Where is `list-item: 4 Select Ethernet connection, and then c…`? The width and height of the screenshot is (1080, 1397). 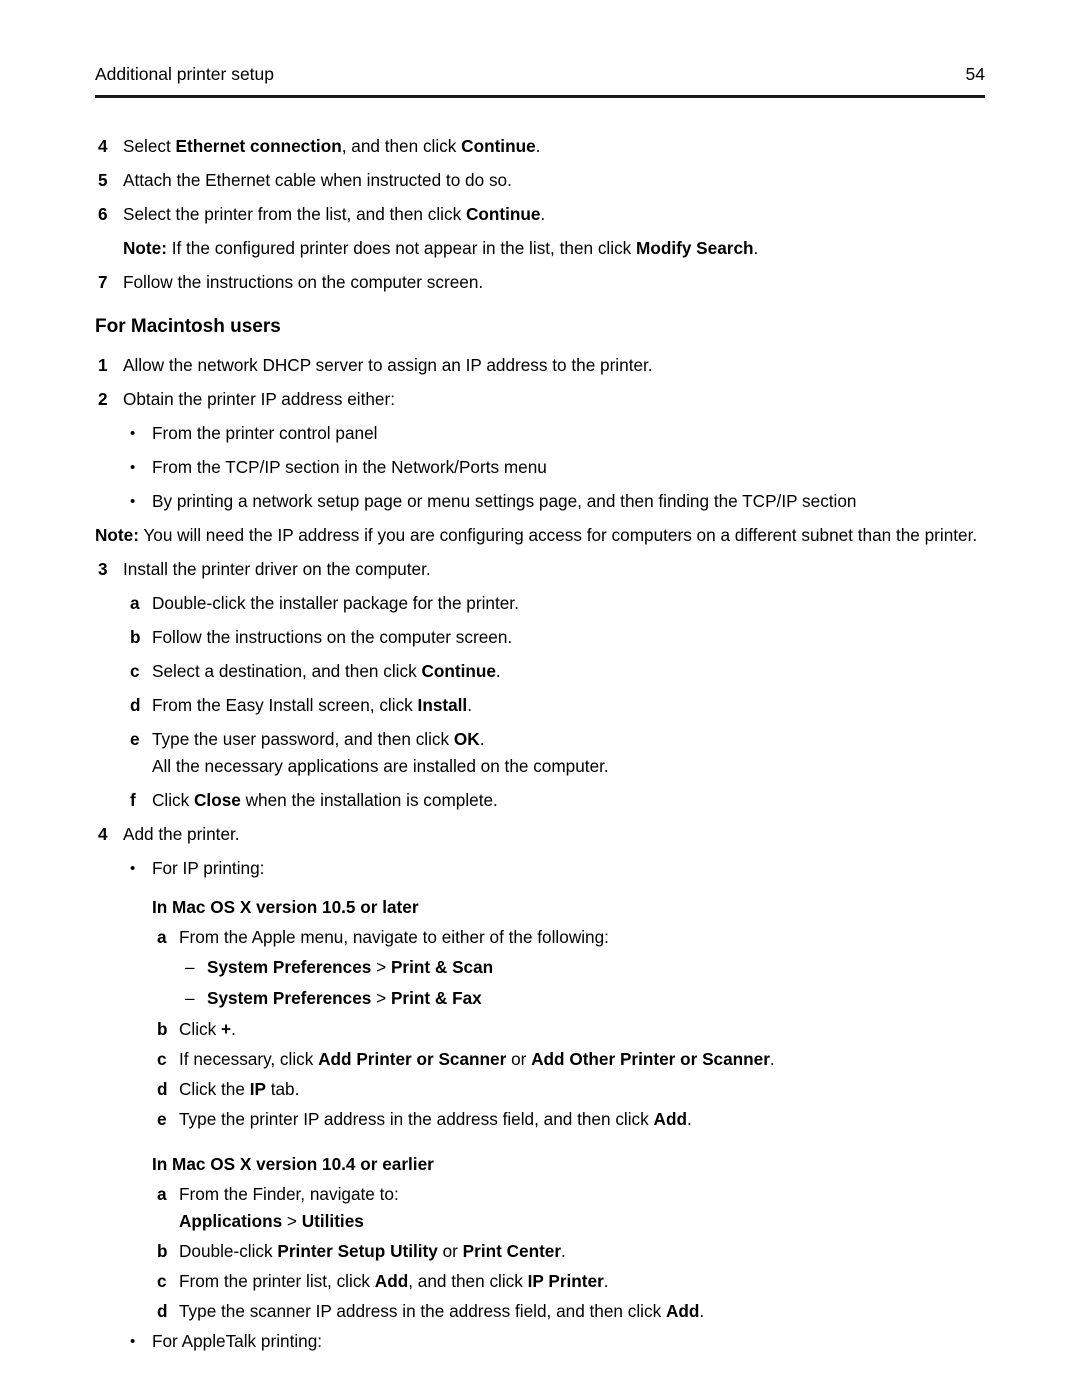 list-item: 4 Select Ethernet connection, and then c… is located at coordinates (544, 146).